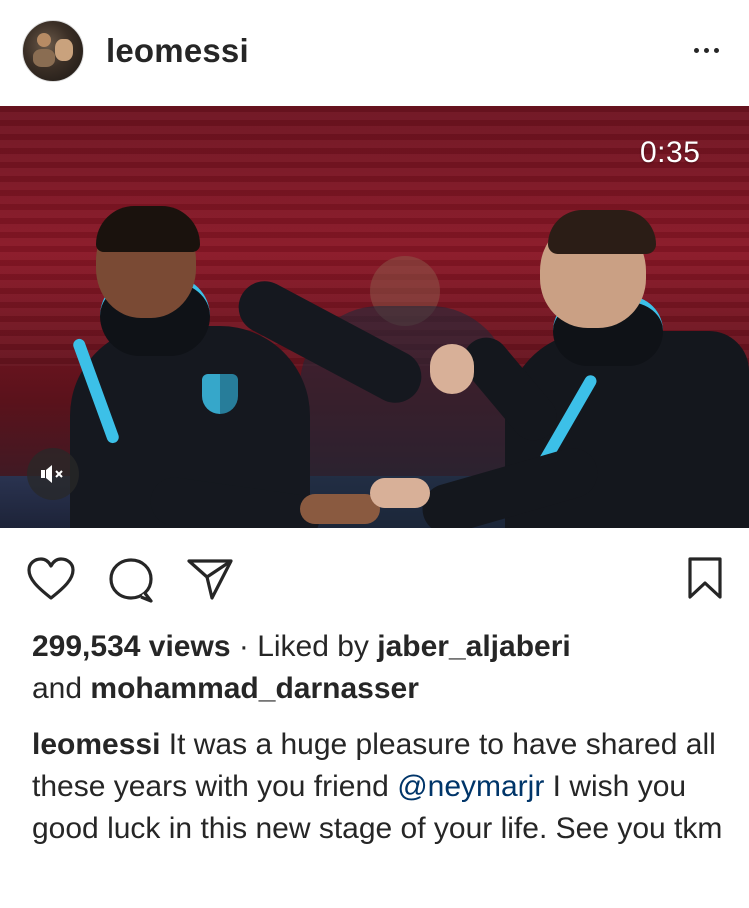 The image size is (749, 908). I want to click on comment-glyph, so click(131, 580).